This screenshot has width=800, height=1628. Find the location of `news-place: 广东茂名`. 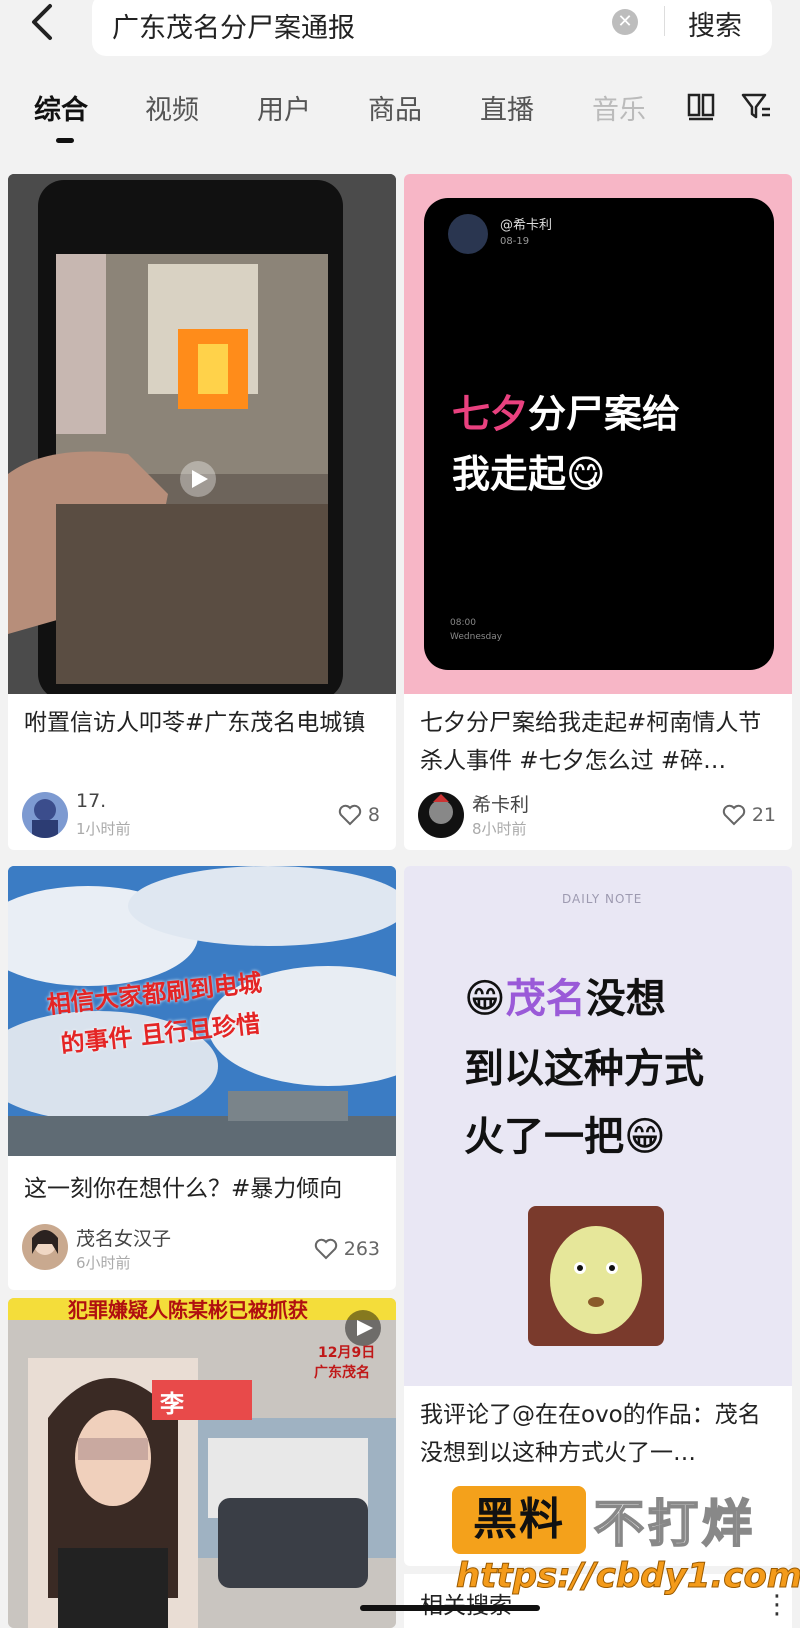

news-place: 广东茂名 is located at coordinates (342, 1373).